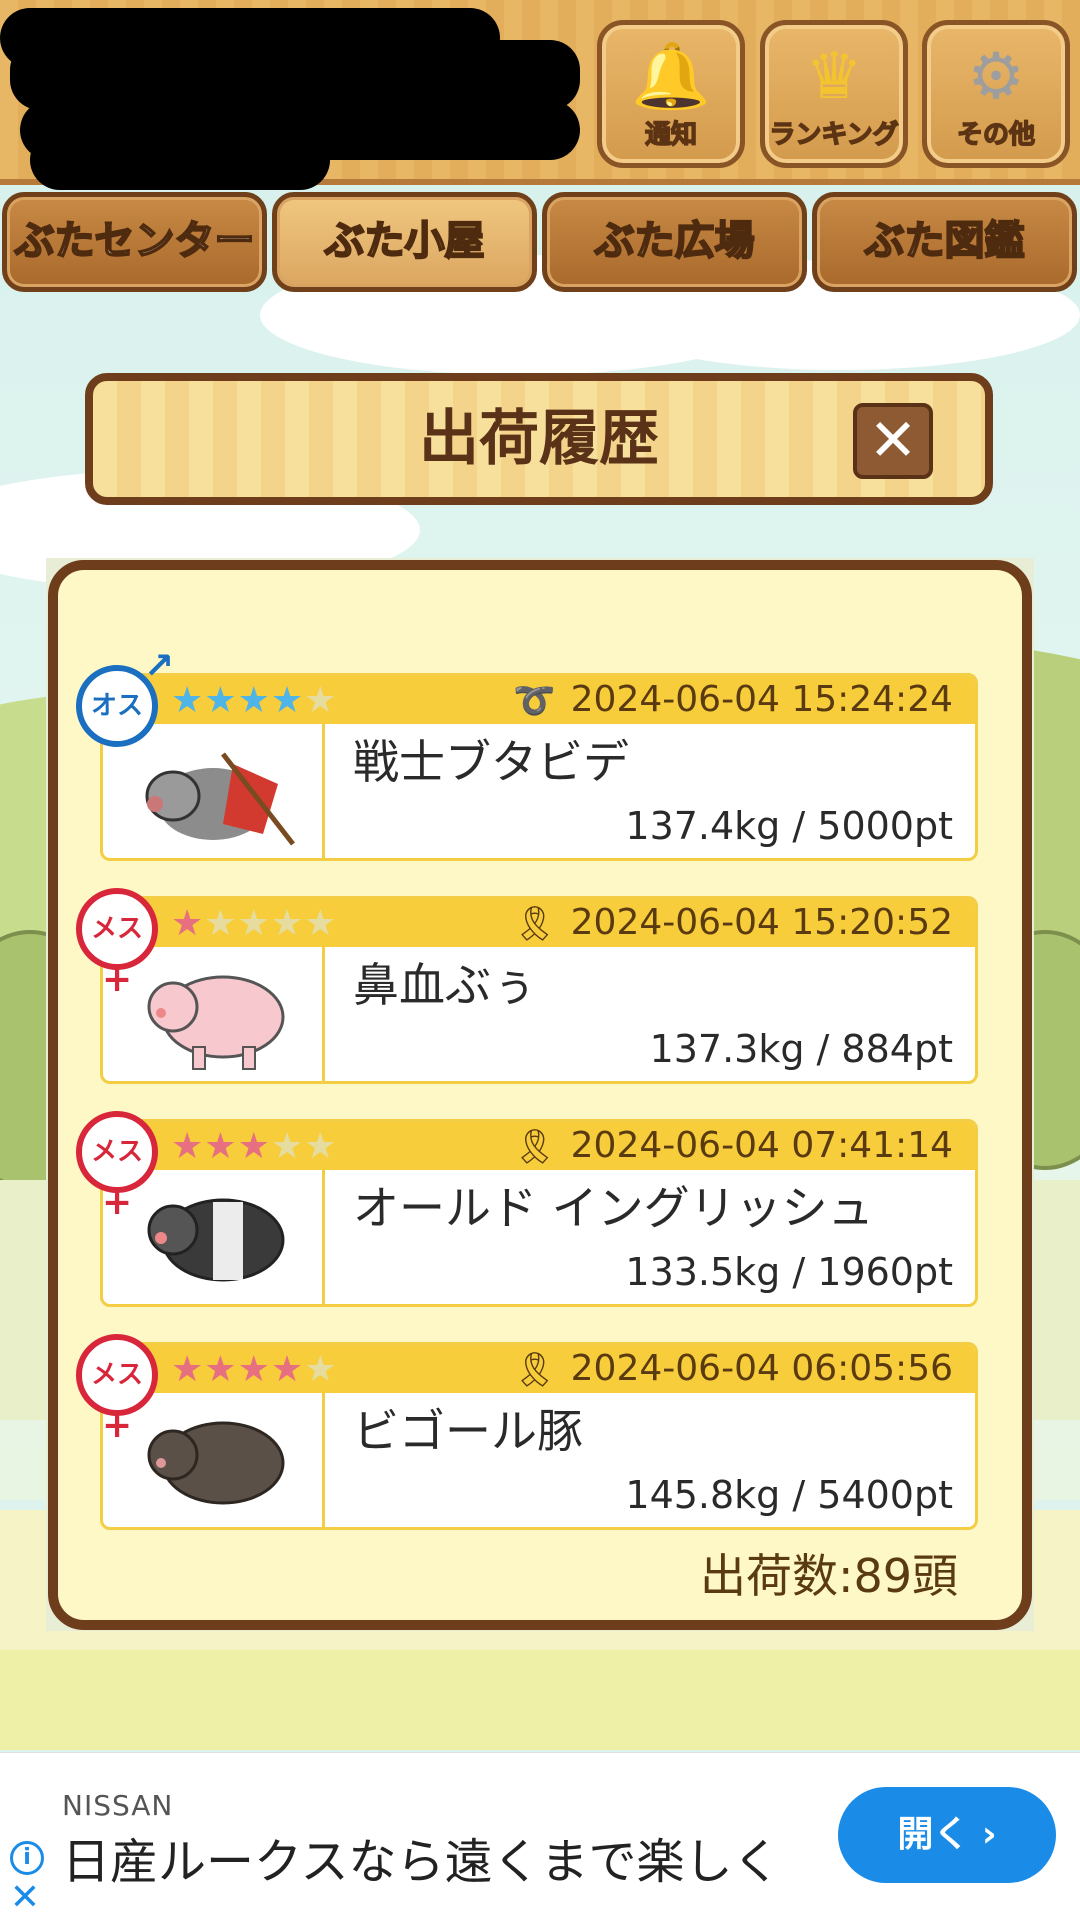 The height and width of the screenshot is (1920, 1080). Describe the element at coordinates (761, 1368) in the screenshot. I see `shipping-date: 2024-06-04 06:05:56` at that location.